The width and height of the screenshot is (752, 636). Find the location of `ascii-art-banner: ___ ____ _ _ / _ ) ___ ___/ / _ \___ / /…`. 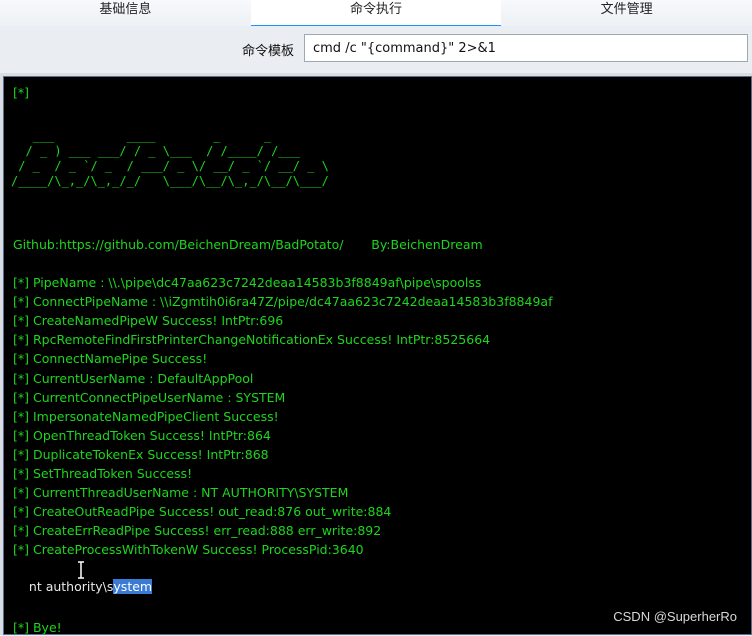

ascii-art-banner: ___ ____ _ _ / _ ) ___ ___/ / _ \___ / /… is located at coordinates (170, 158).